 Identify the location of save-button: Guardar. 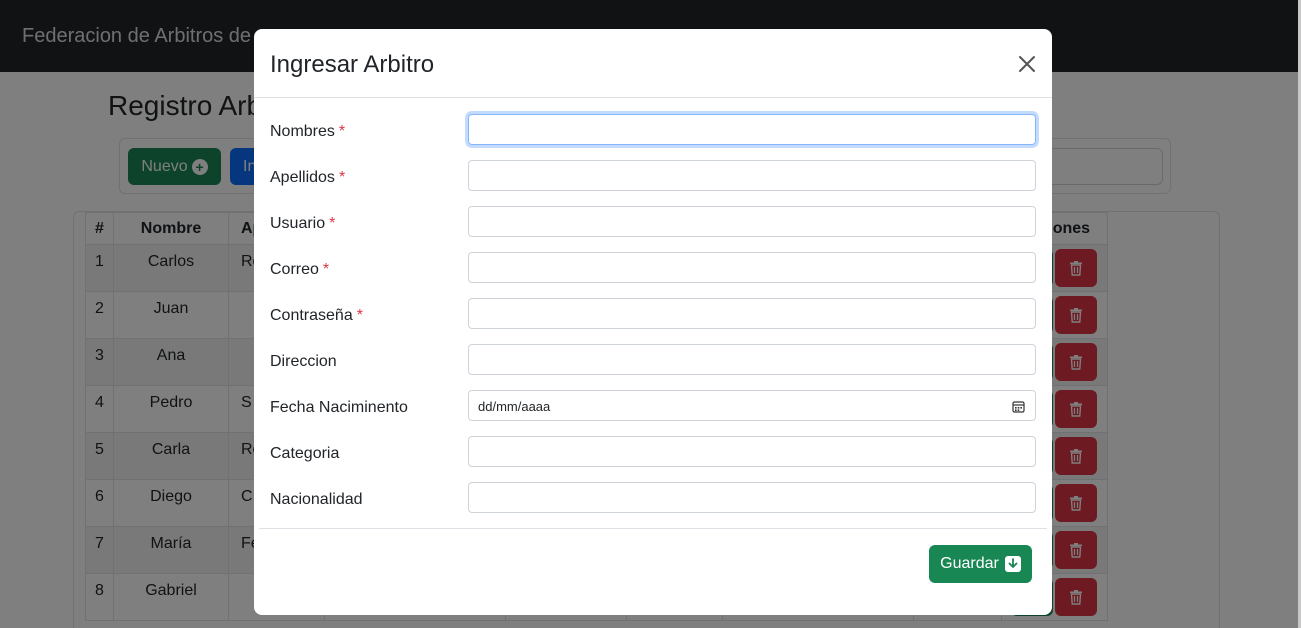
(980, 564).